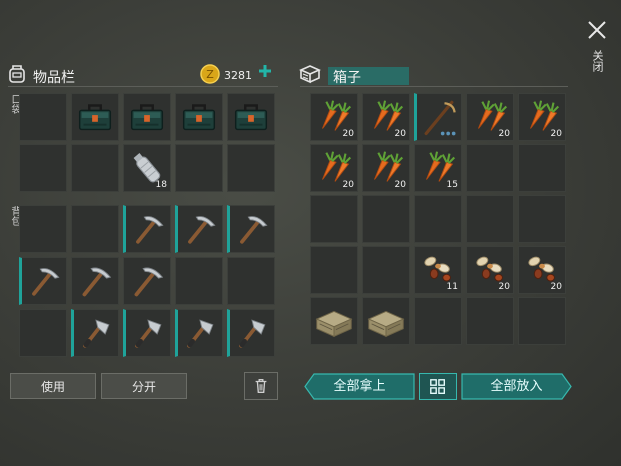  What do you see at coordinates (54, 78) in the screenshot?
I see `inventory-title: 物品栏` at bounding box center [54, 78].